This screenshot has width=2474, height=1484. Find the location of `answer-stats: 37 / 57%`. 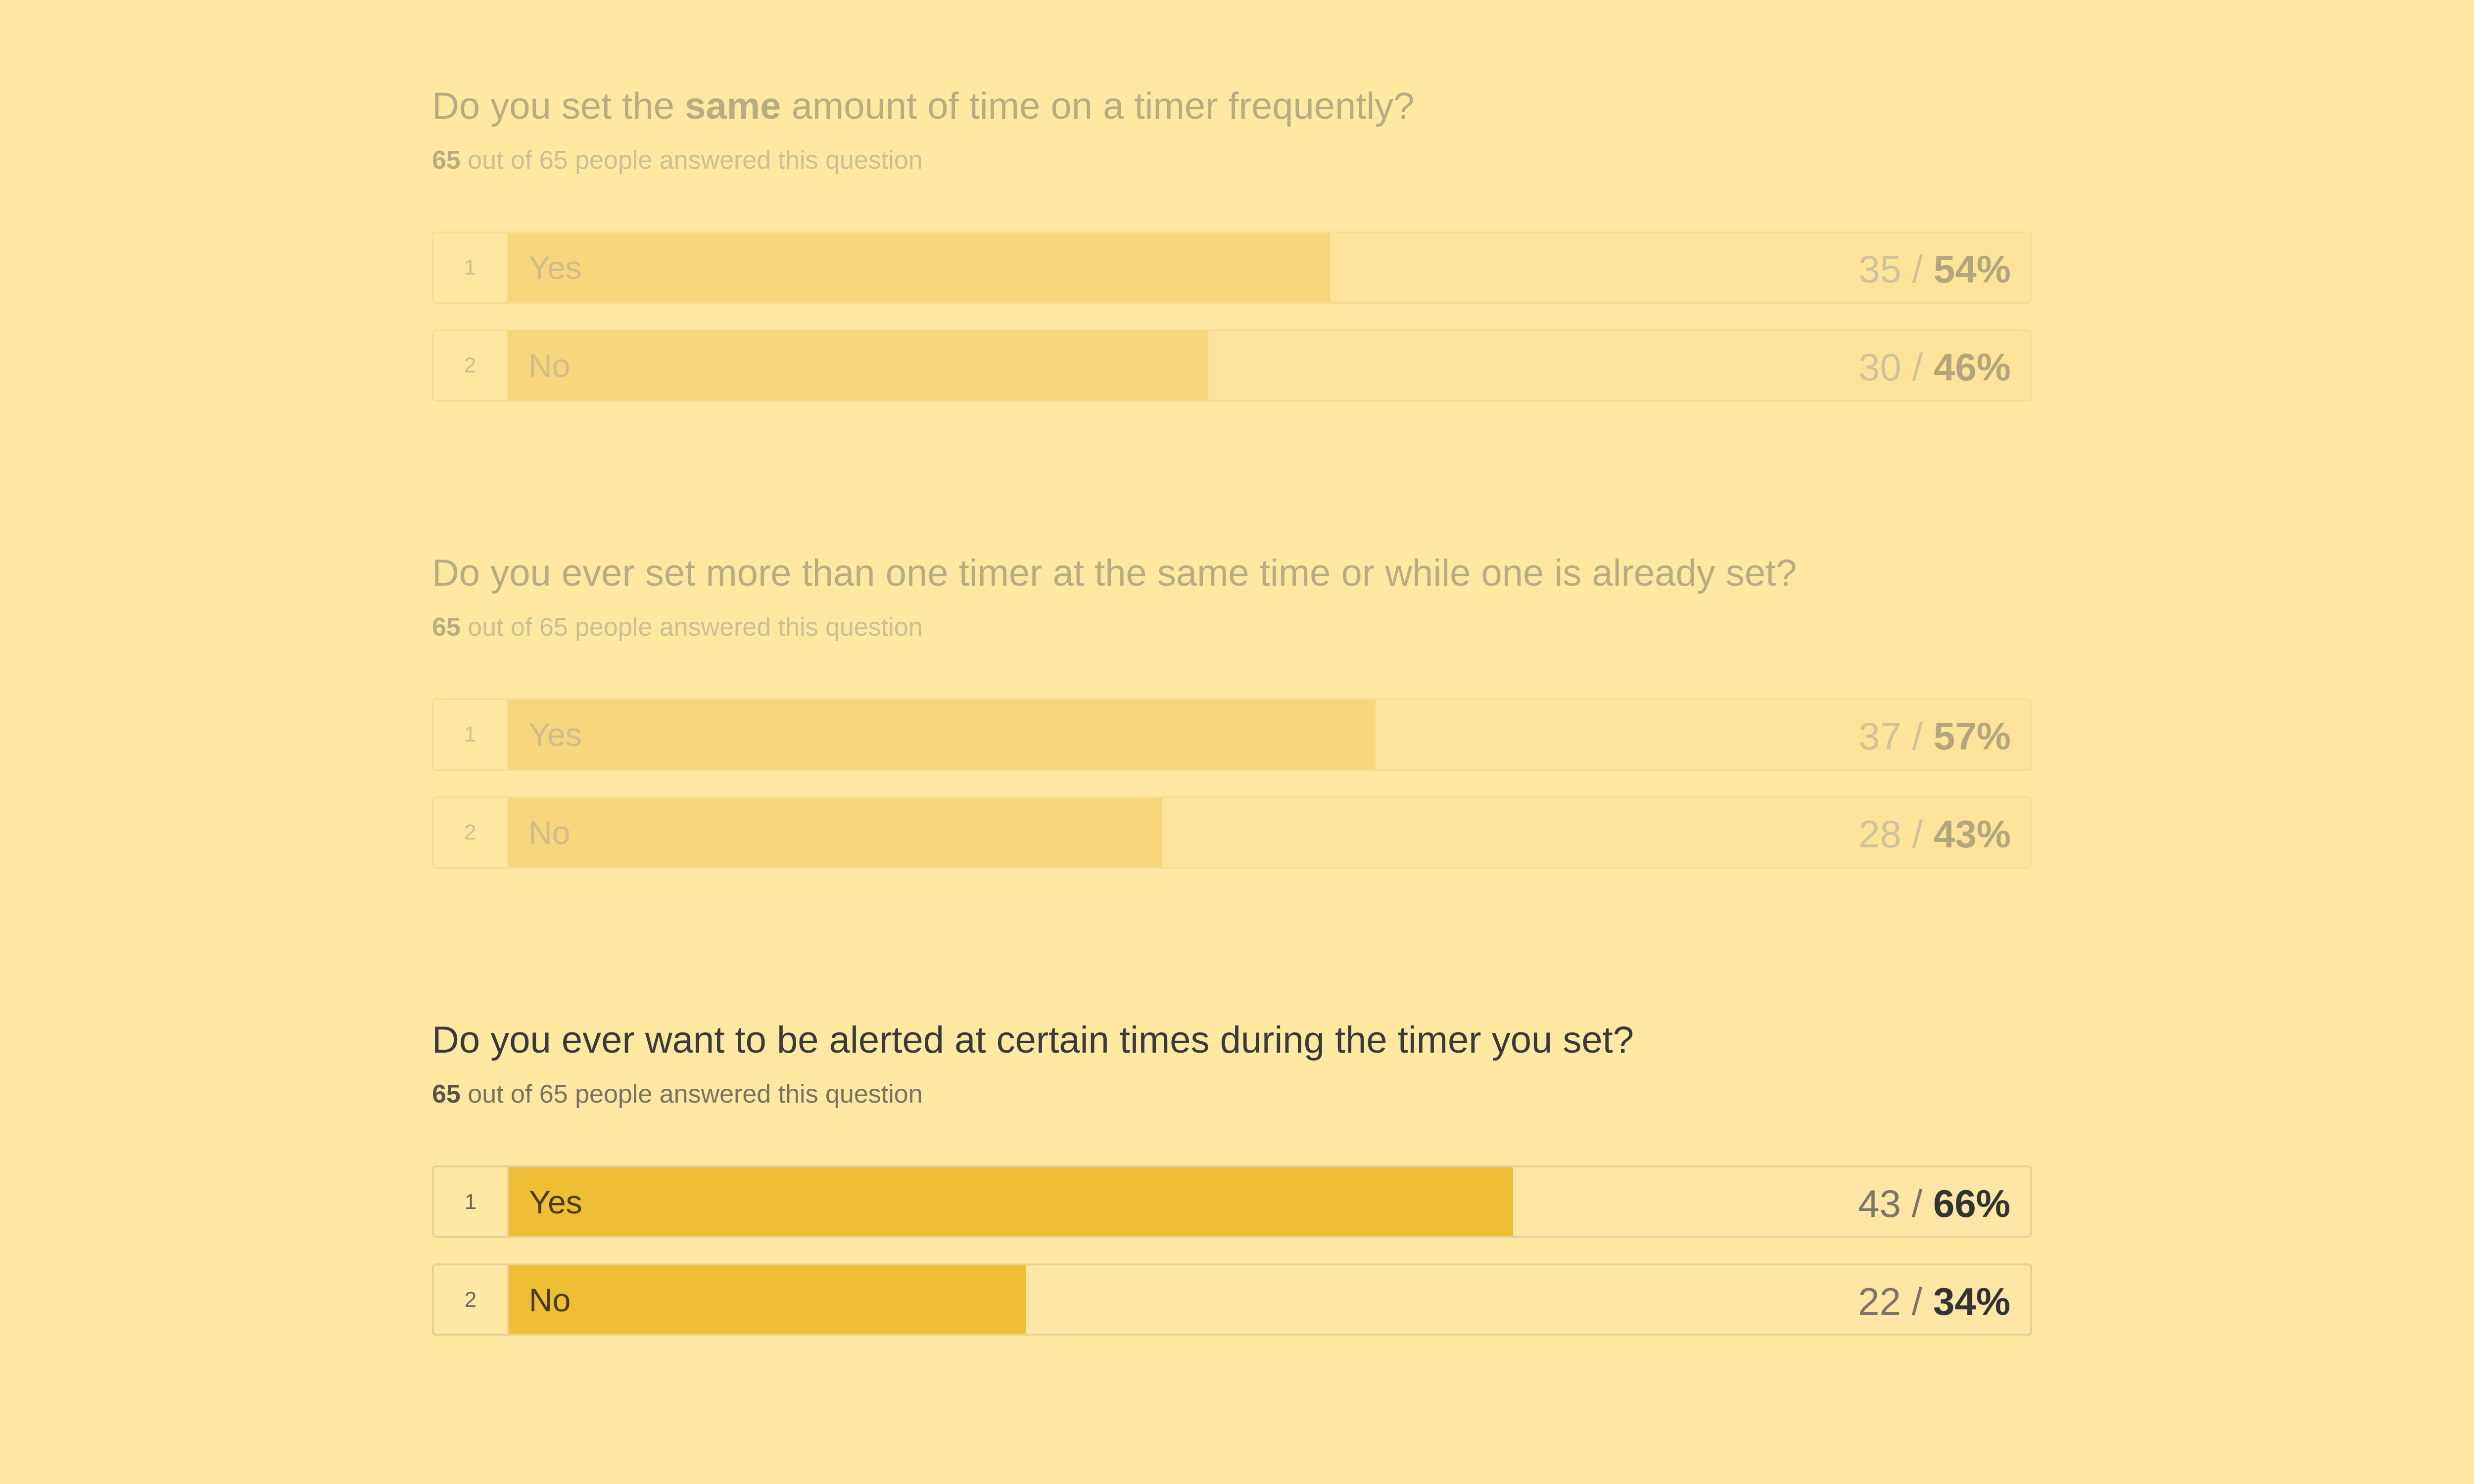

answer-stats: 37 / 57% is located at coordinates (1935, 734).